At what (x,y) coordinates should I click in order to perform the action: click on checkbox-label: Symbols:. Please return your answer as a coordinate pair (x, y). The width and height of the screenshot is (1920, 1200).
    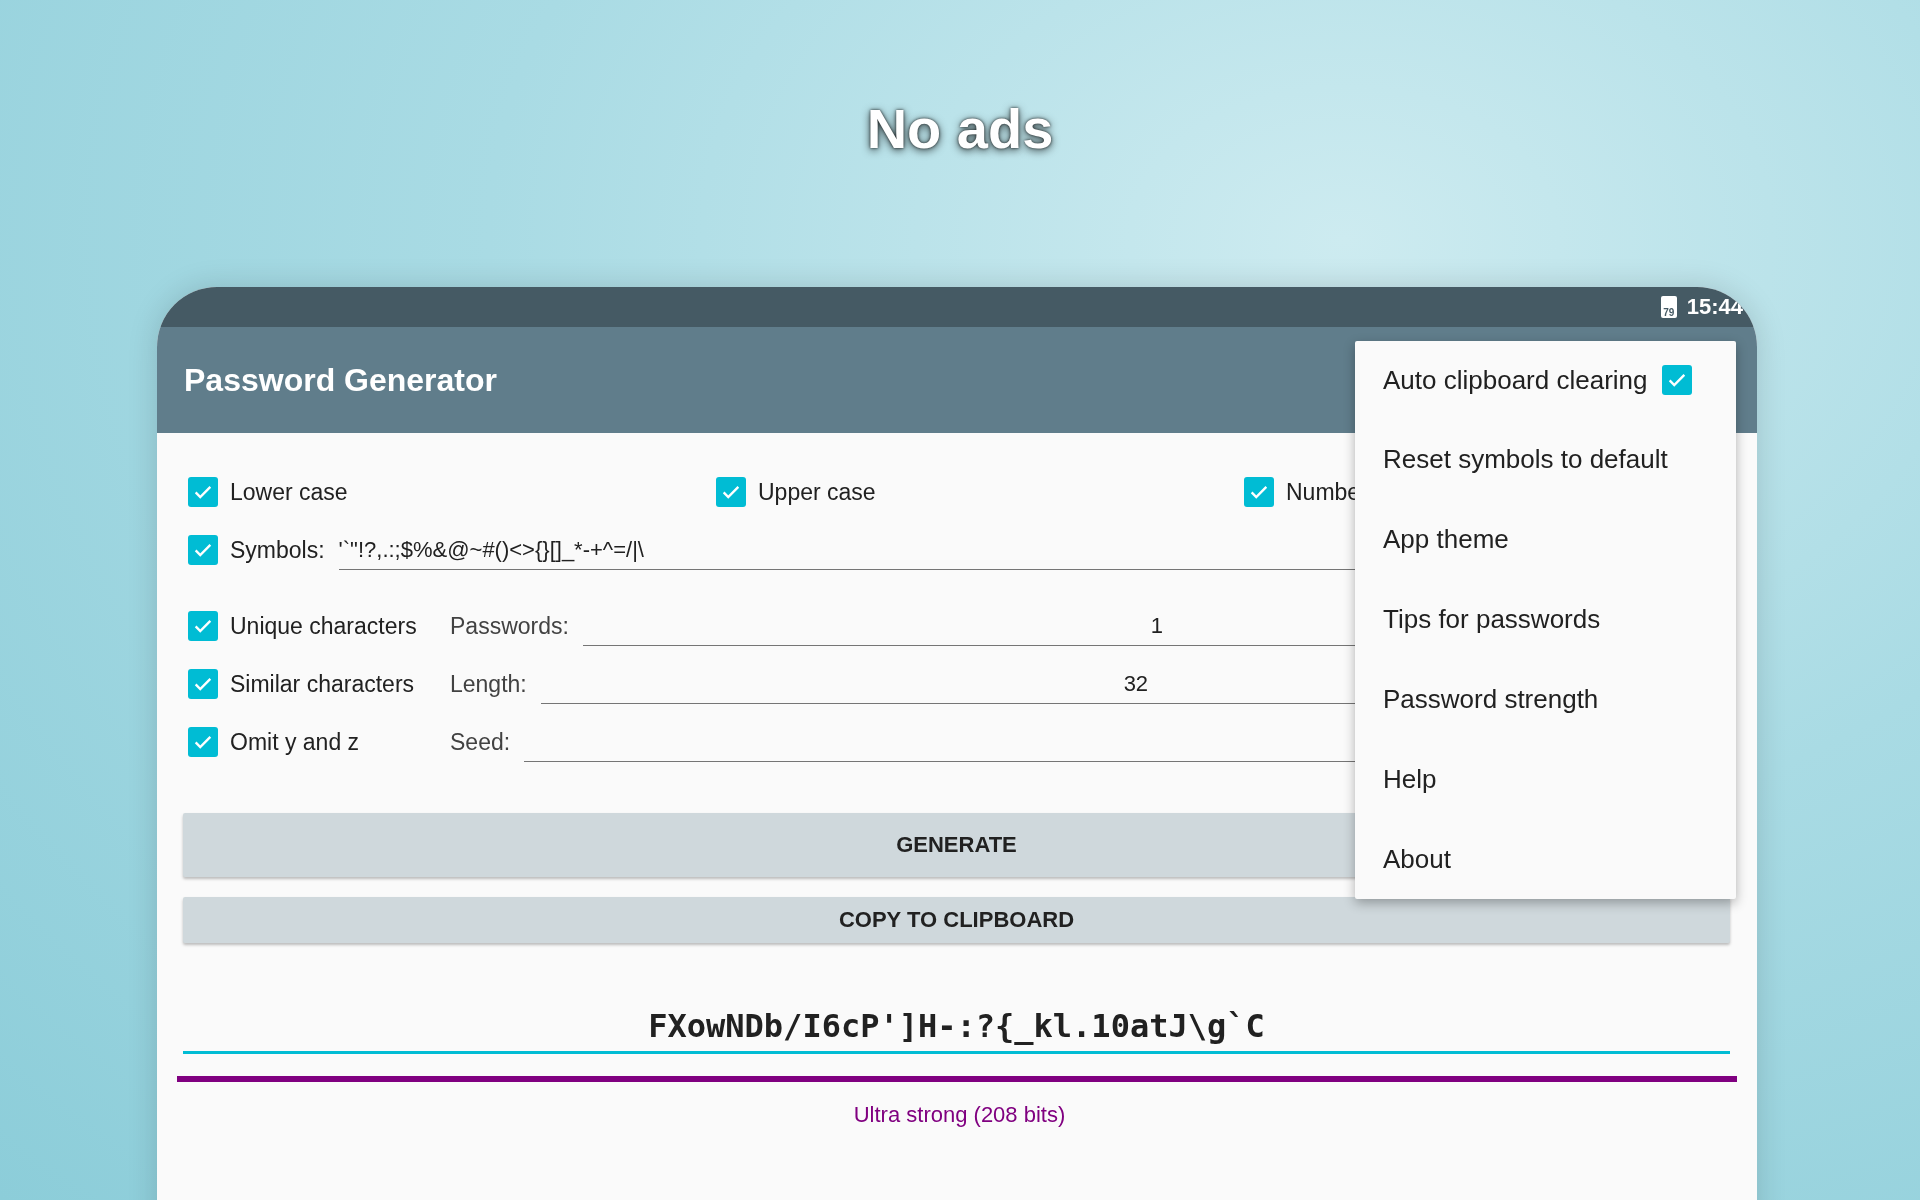
    Looking at the image, I should click on (277, 550).